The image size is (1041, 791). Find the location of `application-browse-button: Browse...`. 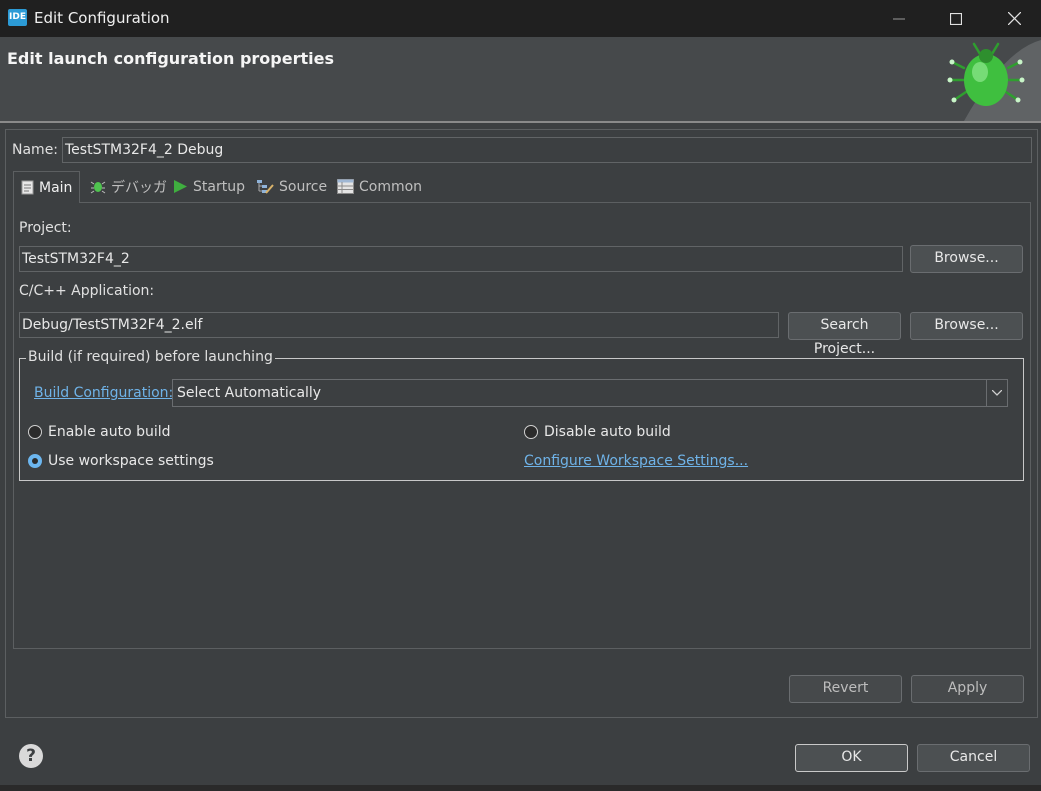

application-browse-button: Browse... is located at coordinates (966, 326).